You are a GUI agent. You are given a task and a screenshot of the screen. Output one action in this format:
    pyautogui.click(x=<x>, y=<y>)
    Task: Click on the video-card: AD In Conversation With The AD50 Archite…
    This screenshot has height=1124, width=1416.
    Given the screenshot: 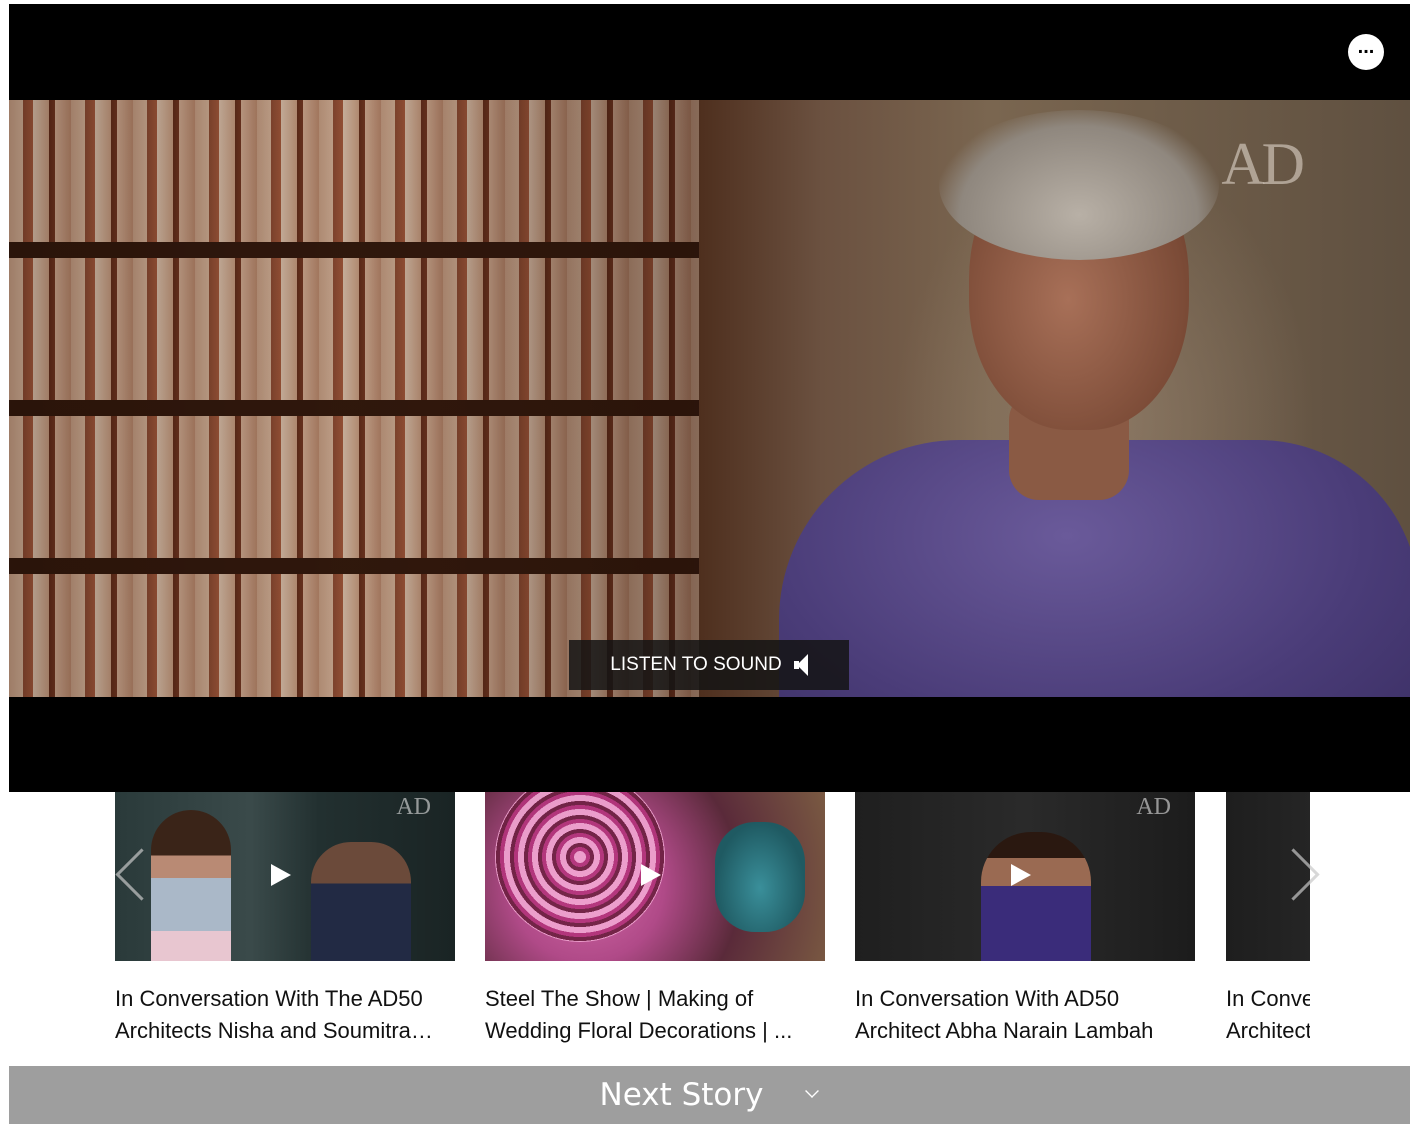 What is the action you would take?
    pyautogui.click(x=285, y=919)
    